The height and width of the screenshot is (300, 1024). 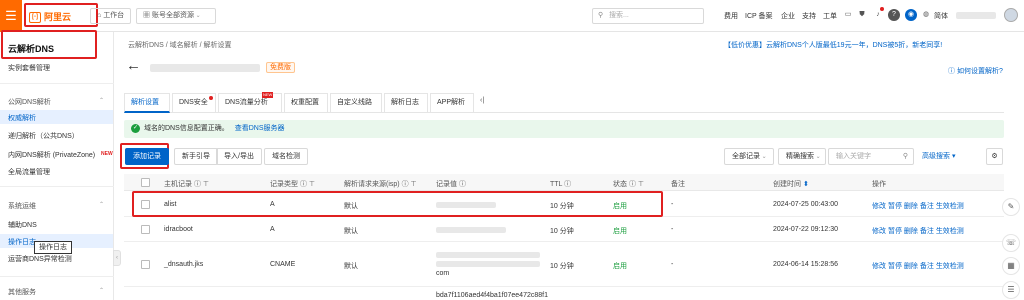 What do you see at coordinates (452, 103) in the screenshot?
I see `tab-app-resolve: APP解析` at bounding box center [452, 103].